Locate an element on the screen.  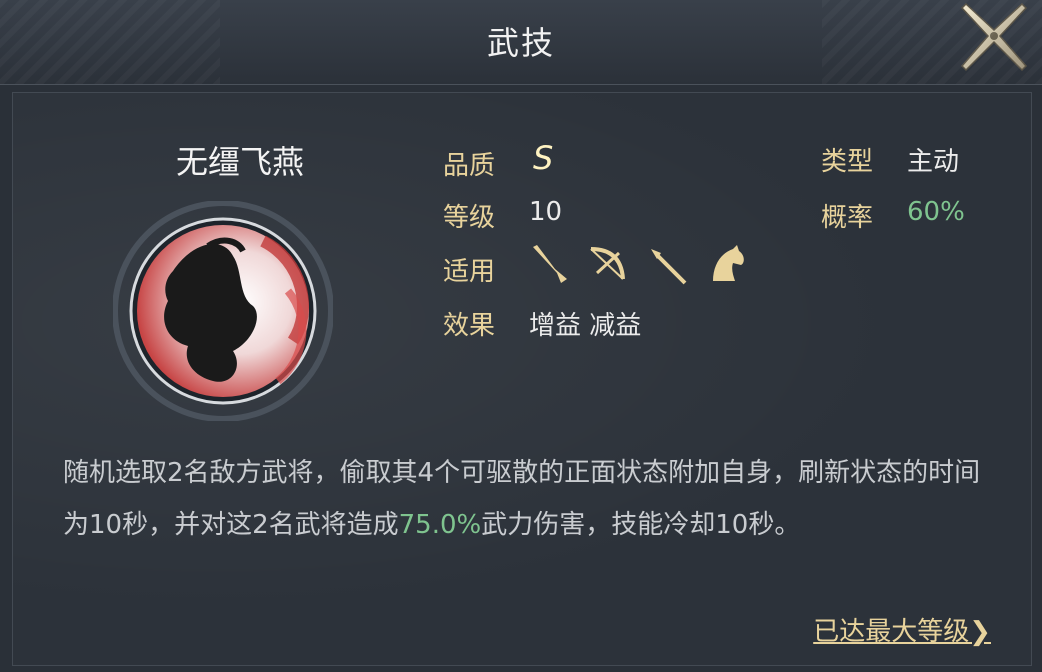
rate-label: 概率 is located at coordinates (847, 218).